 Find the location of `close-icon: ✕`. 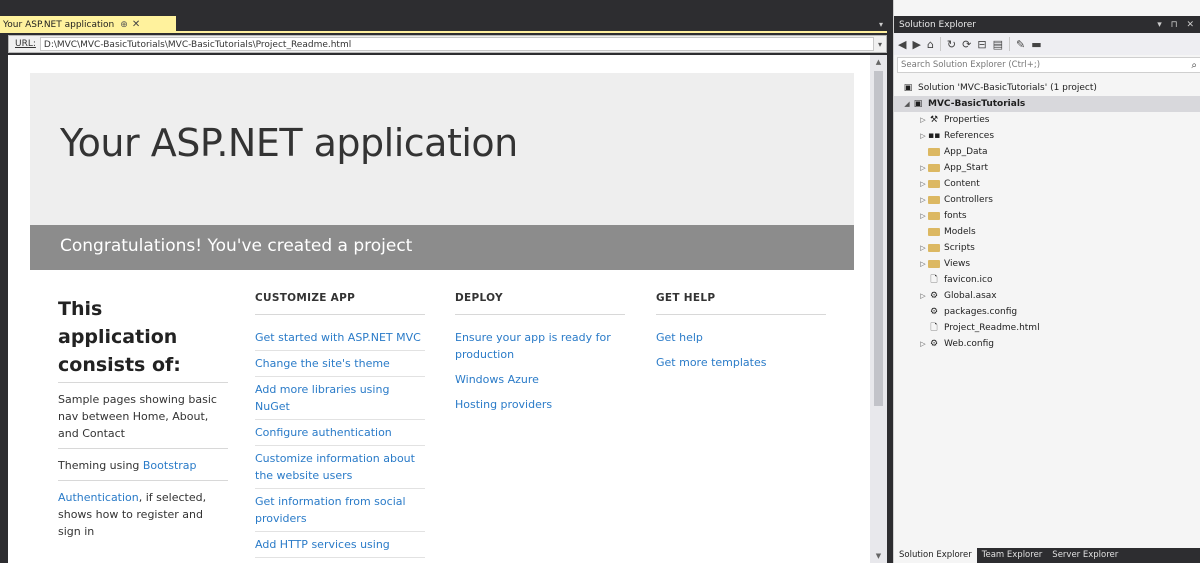

close-icon: ✕ is located at coordinates (136, 24).